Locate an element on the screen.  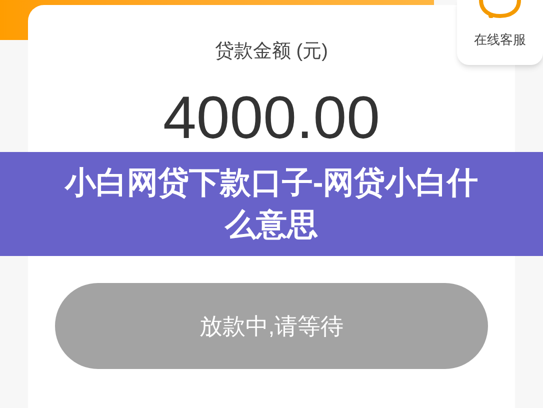
customer-service-label: 在线客服 is located at coordinates (500, 40).